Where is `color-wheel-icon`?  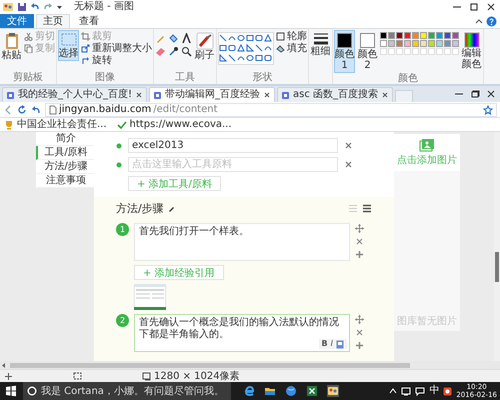 color-wheel-icon is located at coordinates (472, 40).